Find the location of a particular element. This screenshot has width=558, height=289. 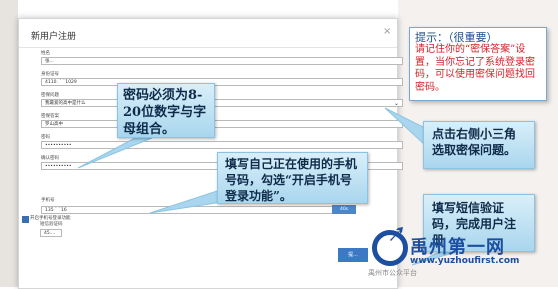

phone-callout: 填写自己正在使用的手机号码，勾选“开启手机号登录功能”。 is located at coordinates (292, 178).